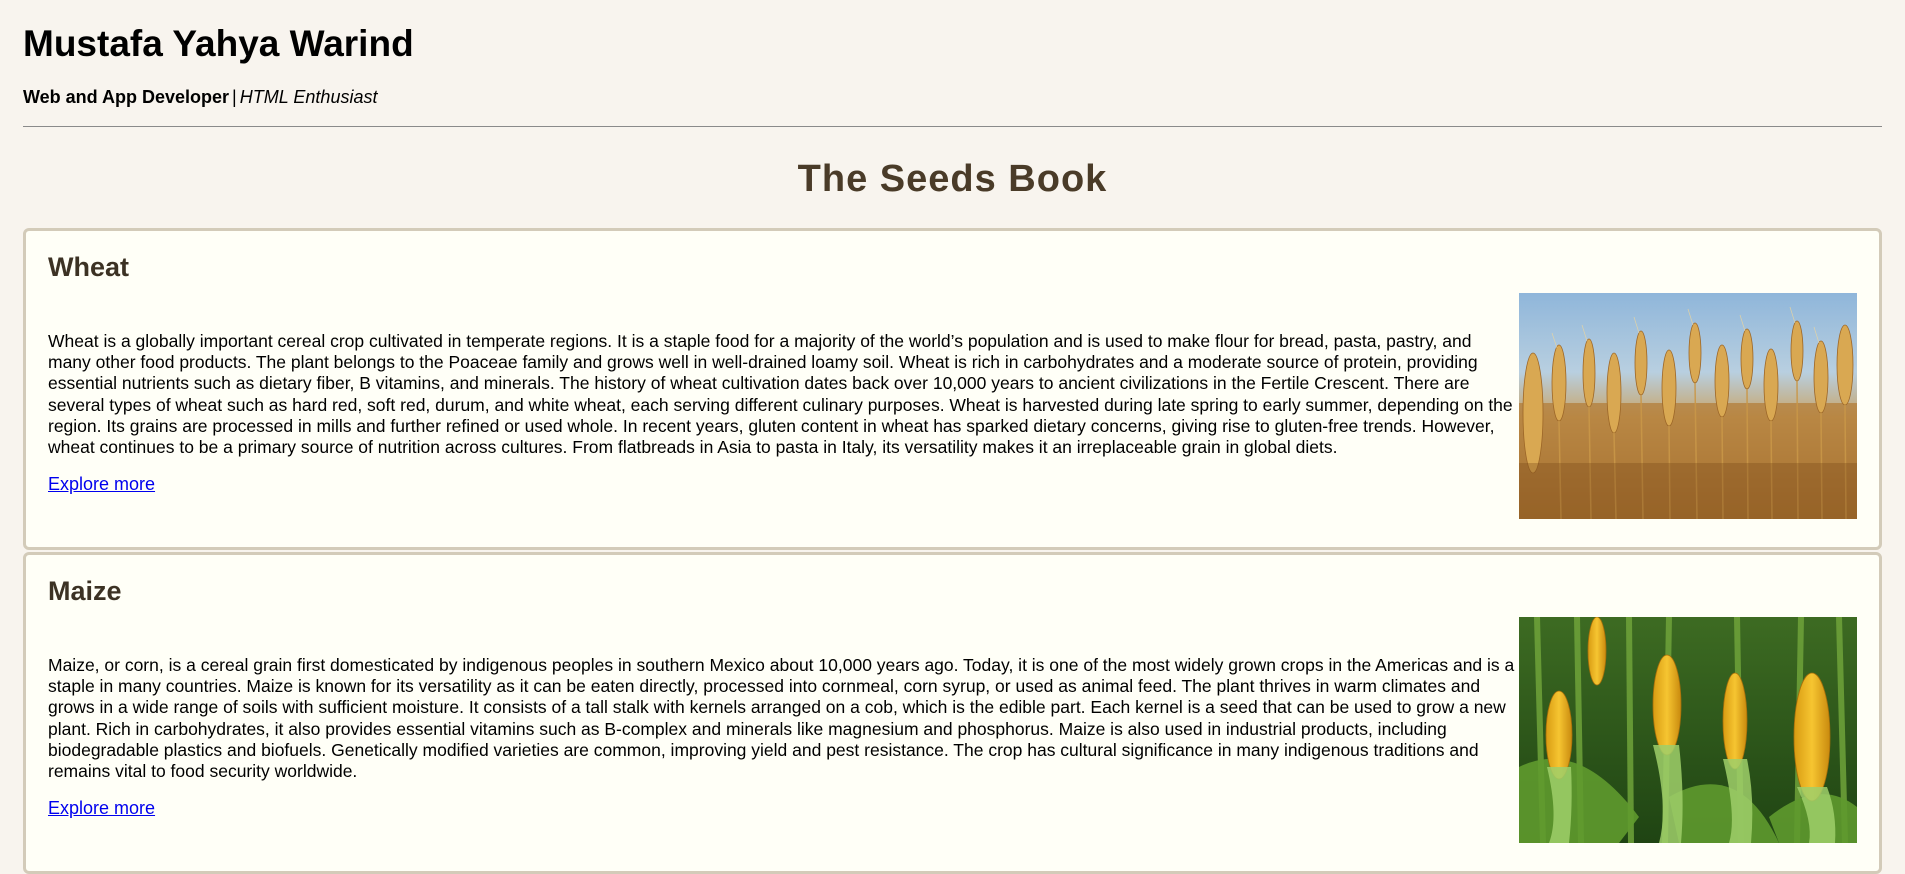  Describe the element at coordinates (85, 591) in the screenshot. I see `card-title: Maize` at that location.